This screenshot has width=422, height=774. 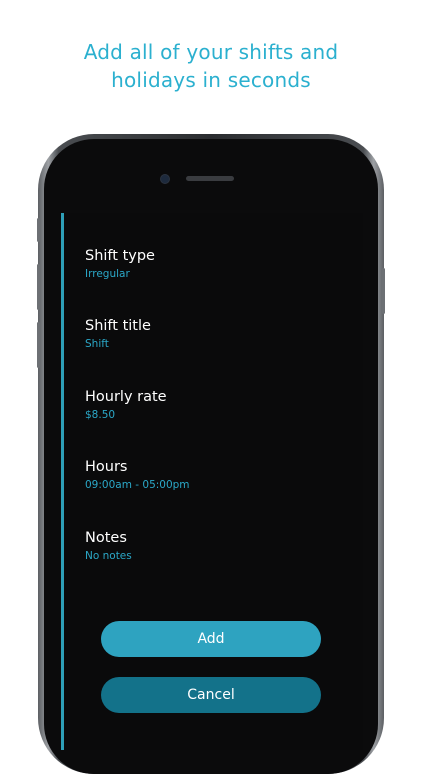 What do you see at coordinates (137, 485) in the screenshot?
I see `field-value: 09:00am - 05:00pm` at bounding box center [137, 485].